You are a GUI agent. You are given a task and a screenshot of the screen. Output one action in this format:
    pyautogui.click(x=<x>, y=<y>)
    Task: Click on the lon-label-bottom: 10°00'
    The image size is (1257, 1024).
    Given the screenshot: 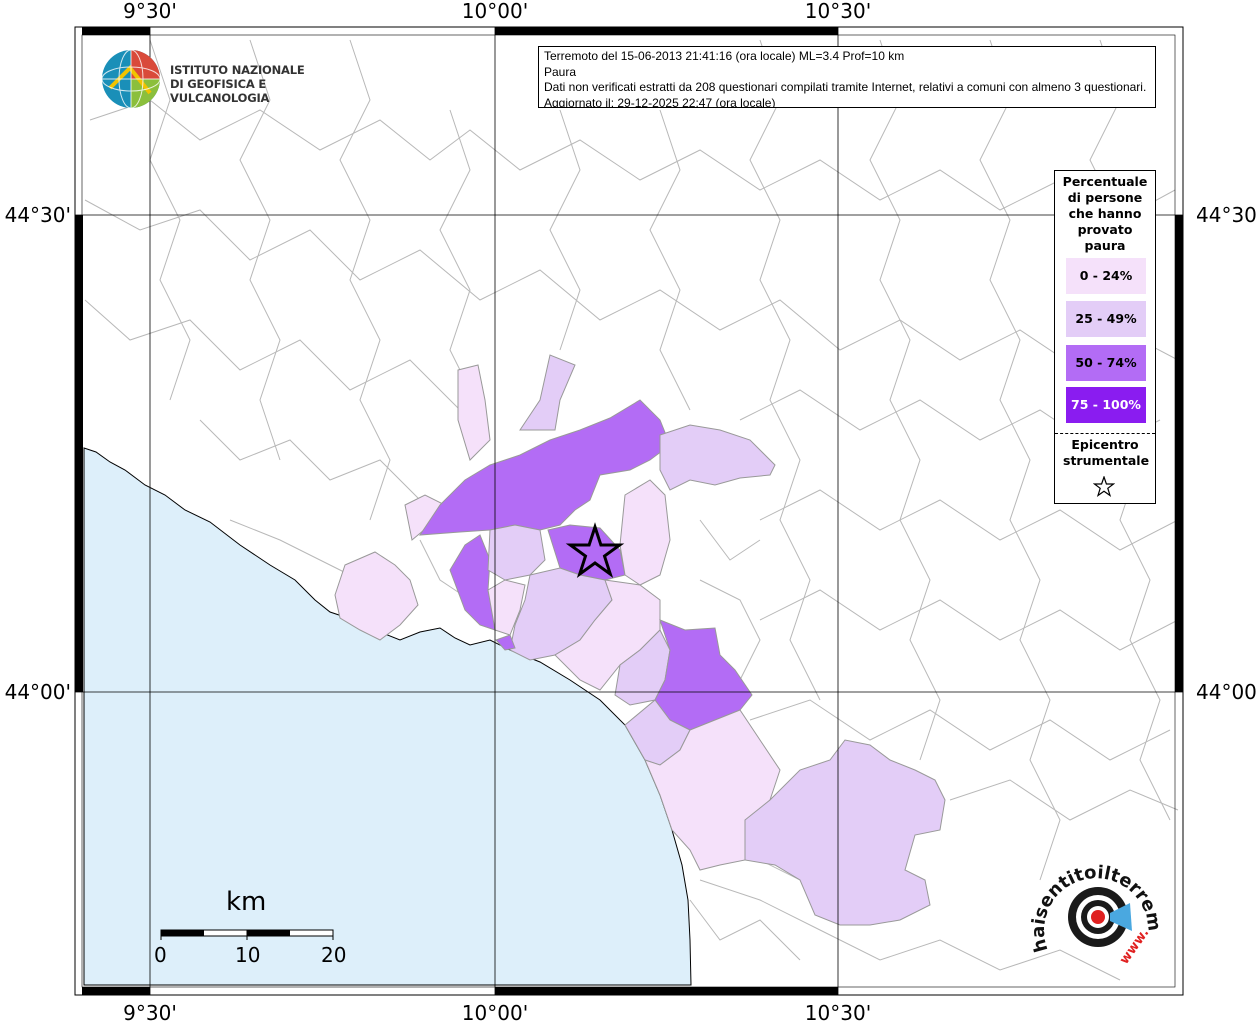 What is the action you would take?
    pyautogui.click(x=495, y=1012)
    